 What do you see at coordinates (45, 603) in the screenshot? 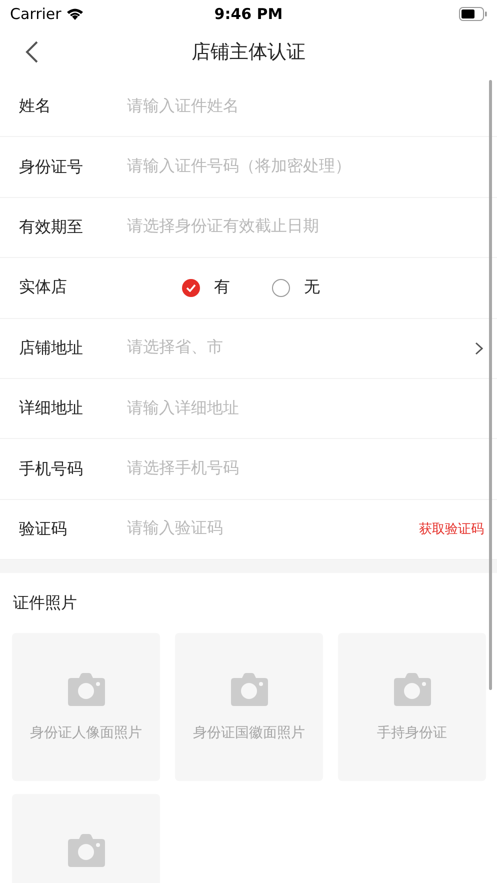
I see `section-title: 证件照片` at bounding box center [45, 603].